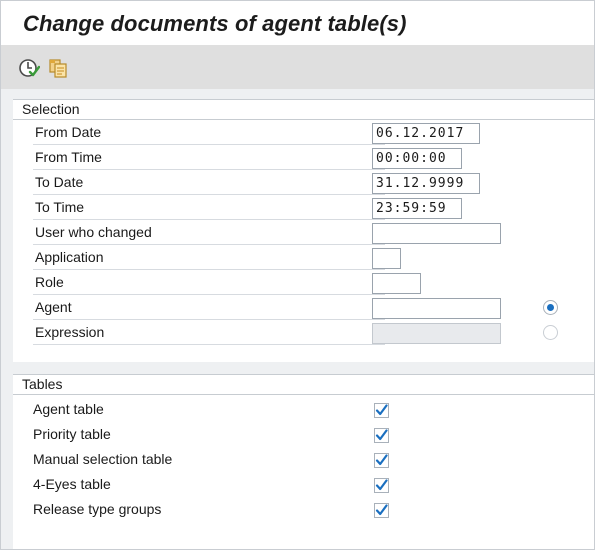 Image resolution: width=595 pixels, height=550 pixels. I want to click on to-date-label: To Date, so click(59, 182).